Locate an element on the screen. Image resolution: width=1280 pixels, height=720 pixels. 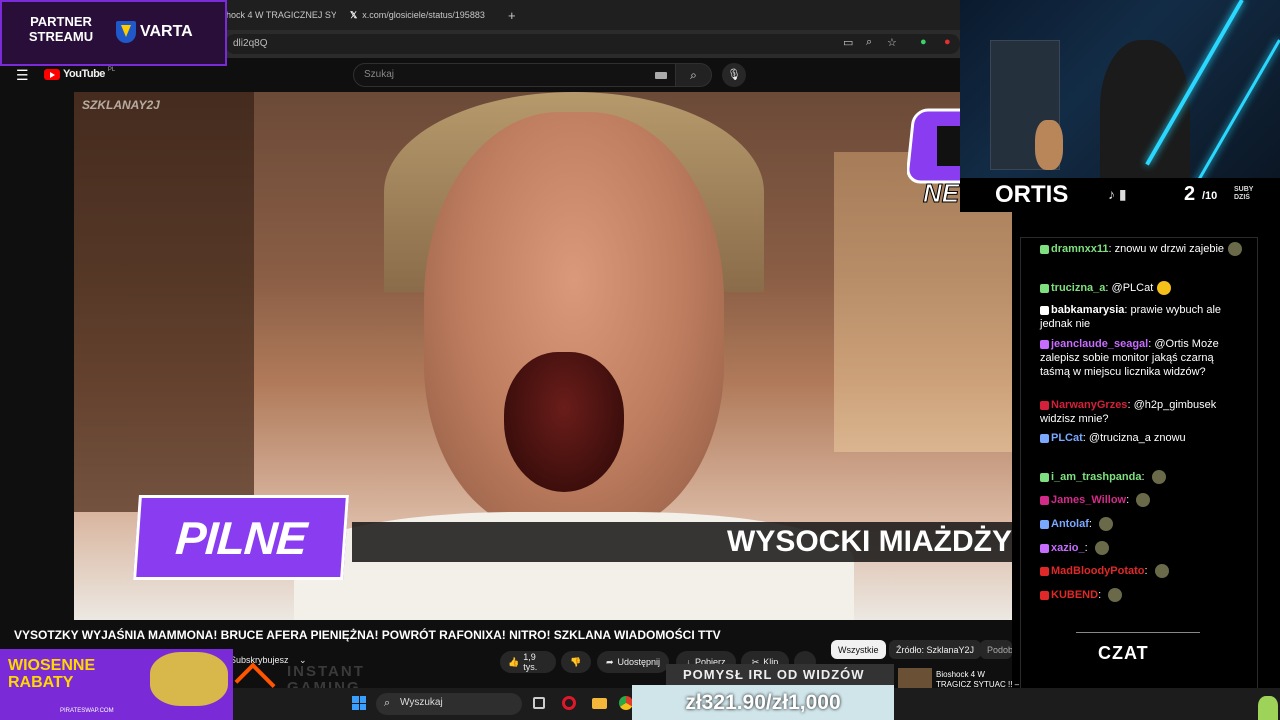
chip-all: Wszystkie is located at coordinates (858, 649).